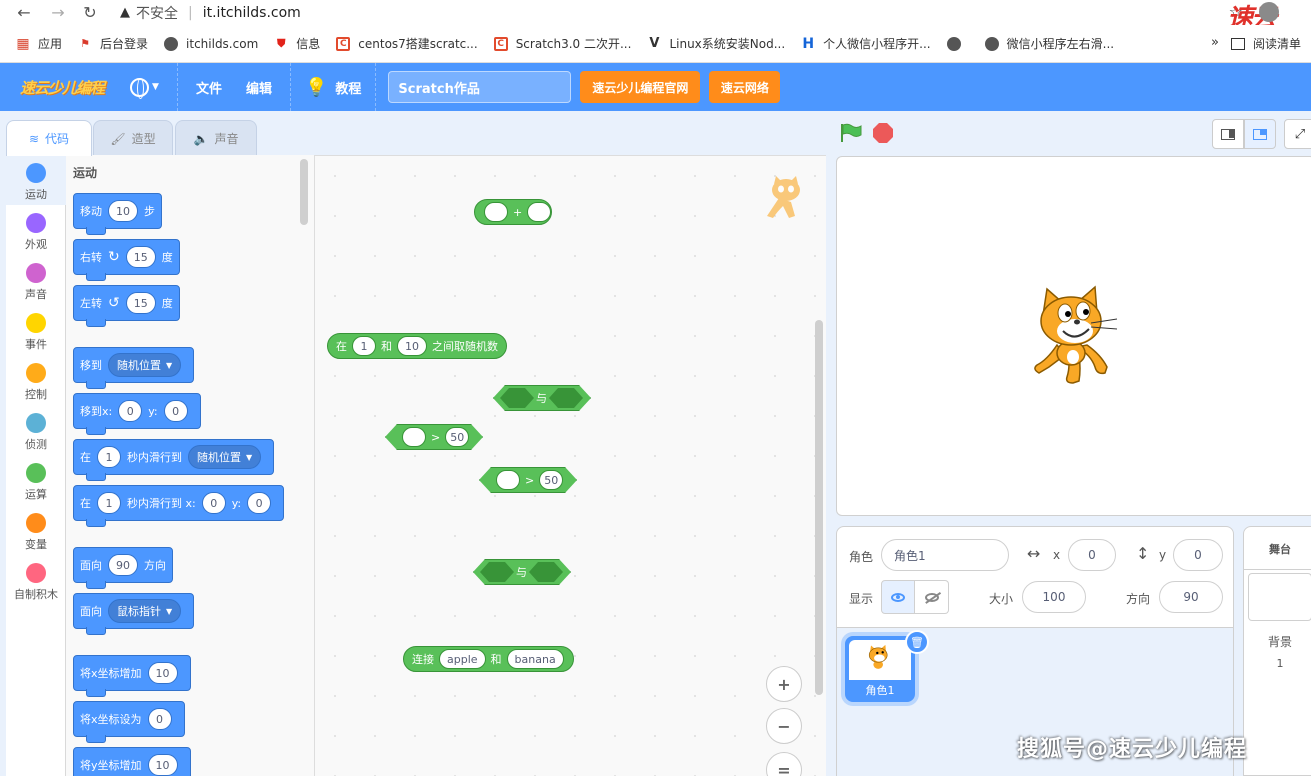 The image size is (1311, 776). I want to click on fullscreen-button: ⤢, so click(1297, 134).